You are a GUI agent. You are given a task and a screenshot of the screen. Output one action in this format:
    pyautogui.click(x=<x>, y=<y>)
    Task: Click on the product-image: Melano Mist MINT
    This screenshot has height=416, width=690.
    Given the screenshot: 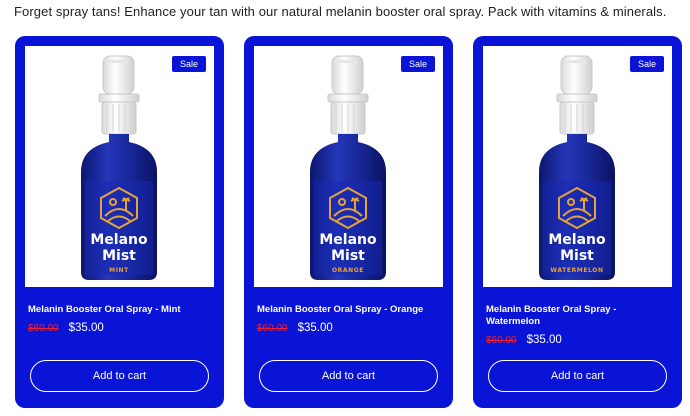 What is the action you would take?
    pyautogui.click(x=119, y=167)
    